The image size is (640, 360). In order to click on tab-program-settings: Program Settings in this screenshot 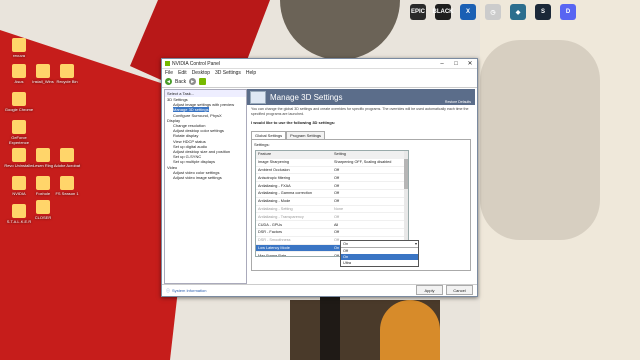, I will do `click(306, 135)`.